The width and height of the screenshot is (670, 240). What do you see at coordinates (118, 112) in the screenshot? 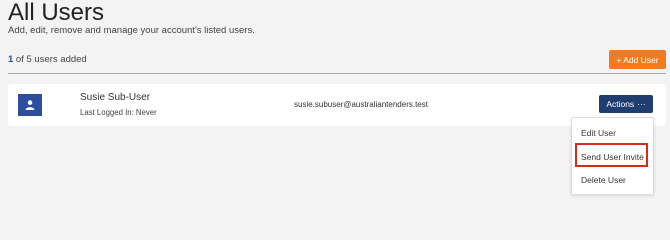
I see `last-login: Last Logged In: Never` at bounding box center [118, 112].